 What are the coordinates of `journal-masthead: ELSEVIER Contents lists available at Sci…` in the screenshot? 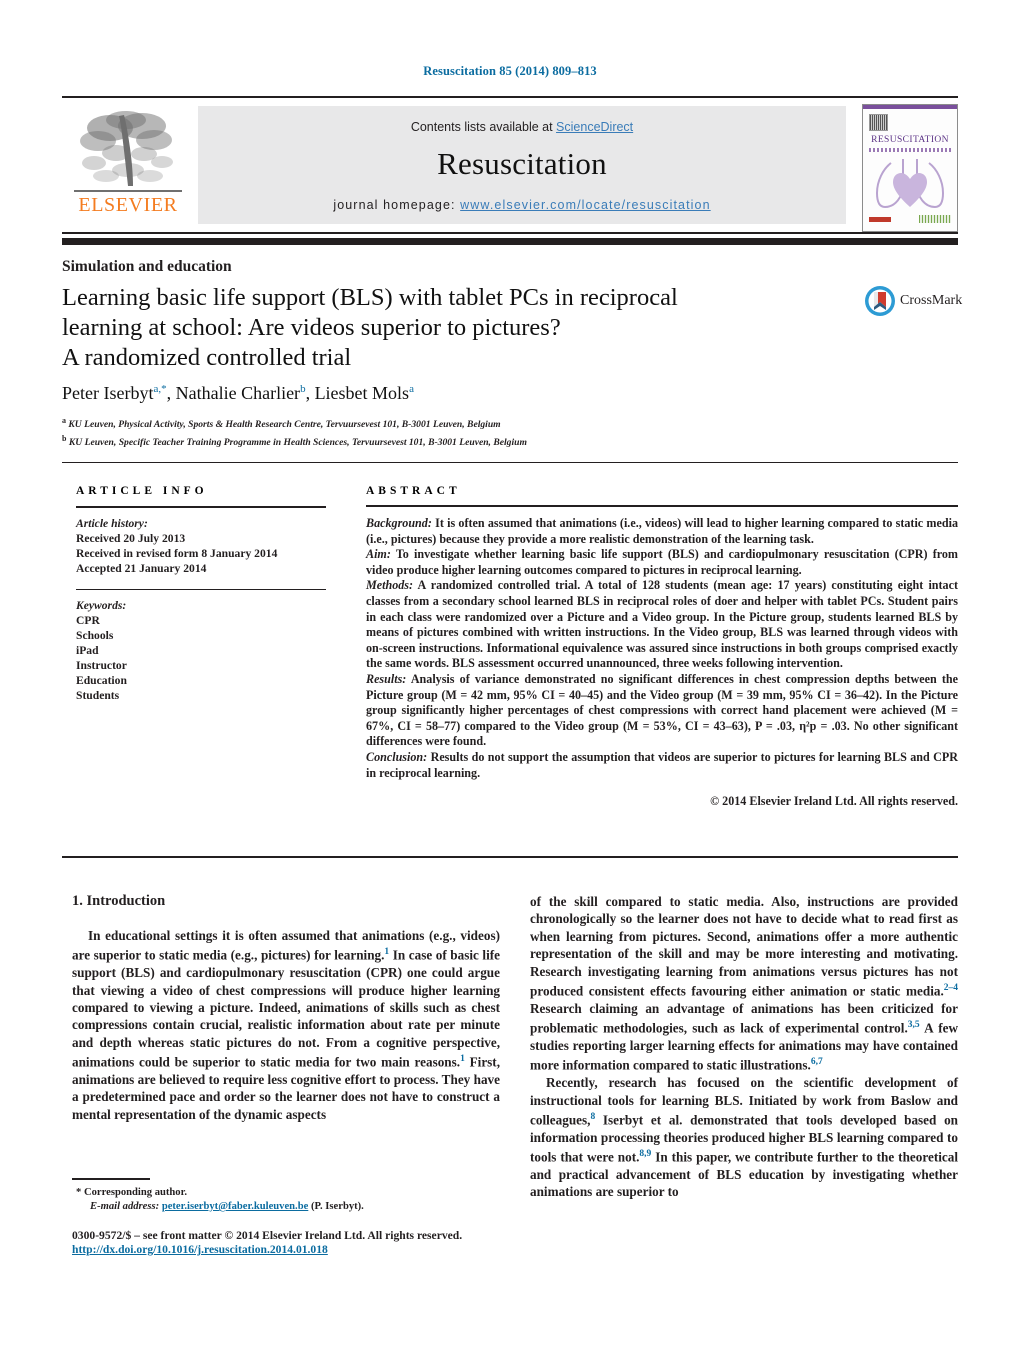 It's located at (510, 169).